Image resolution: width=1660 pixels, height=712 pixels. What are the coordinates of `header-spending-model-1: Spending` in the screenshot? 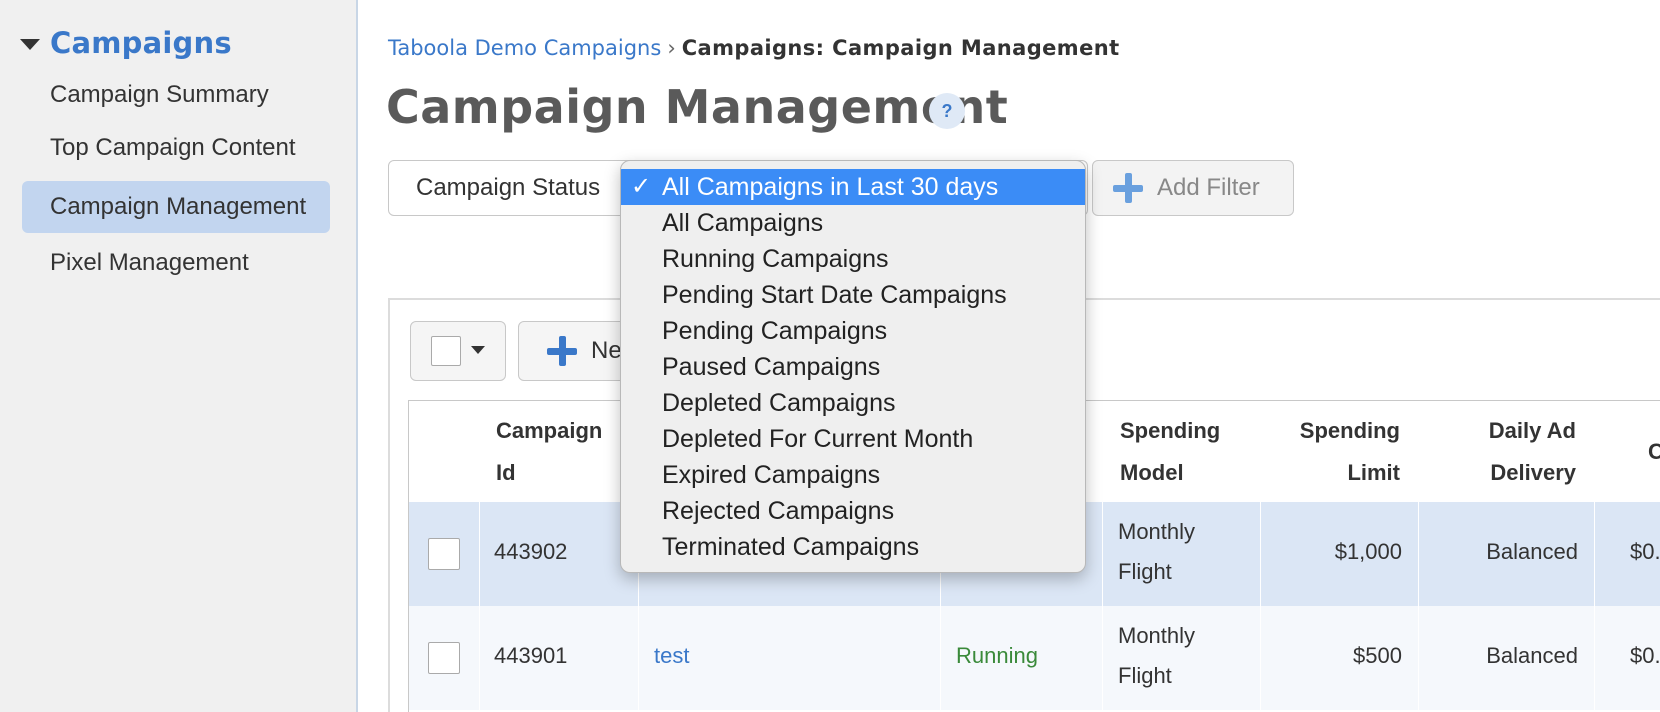 It's located at (1170, 431).